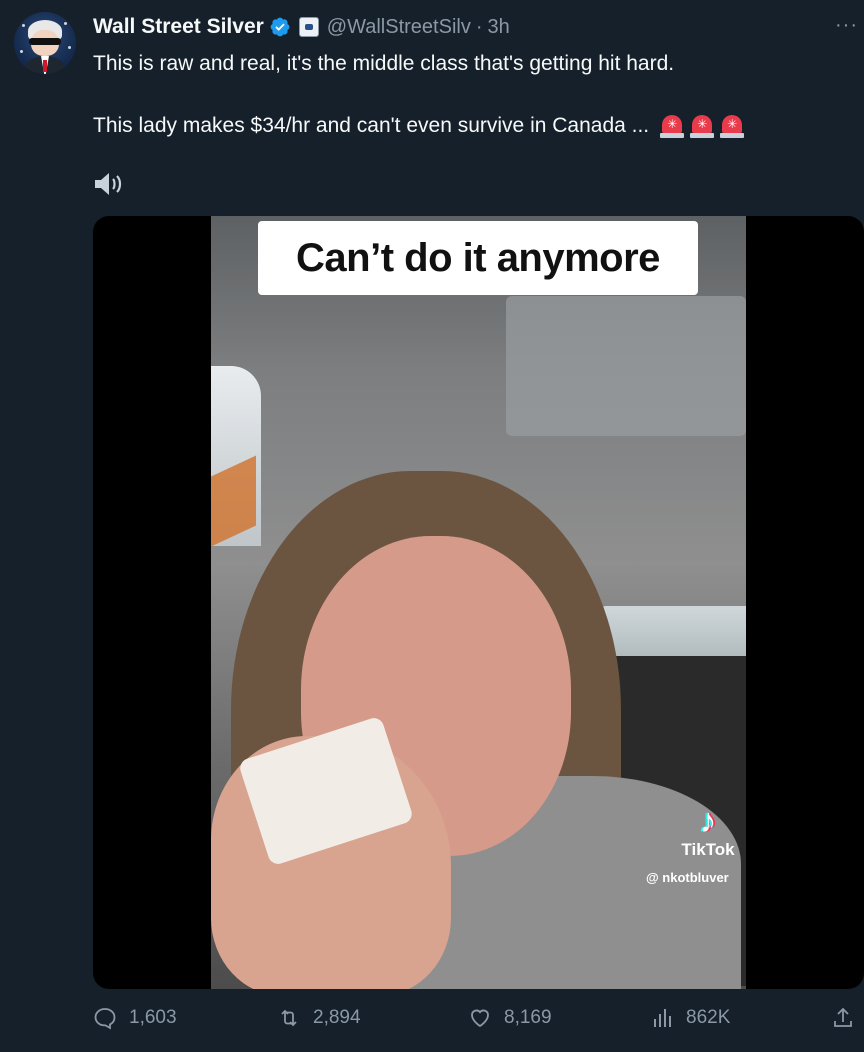  Describe the element at coordinates (480, 1018) in the screenshot. I see `heart-icon` at that location.